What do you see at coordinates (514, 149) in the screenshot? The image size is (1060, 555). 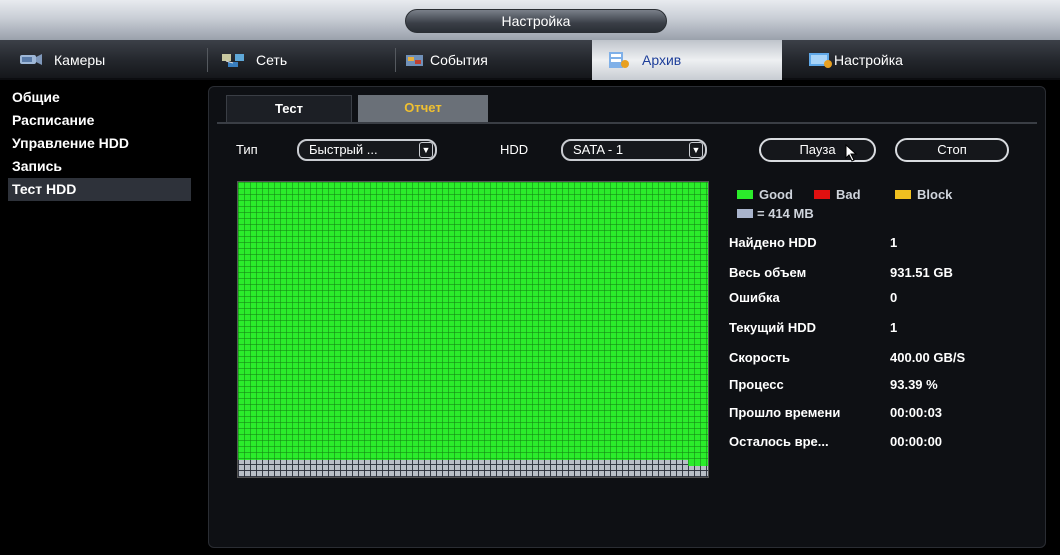 I see `hdd-label: HDD` at bounding box center [514, 149].